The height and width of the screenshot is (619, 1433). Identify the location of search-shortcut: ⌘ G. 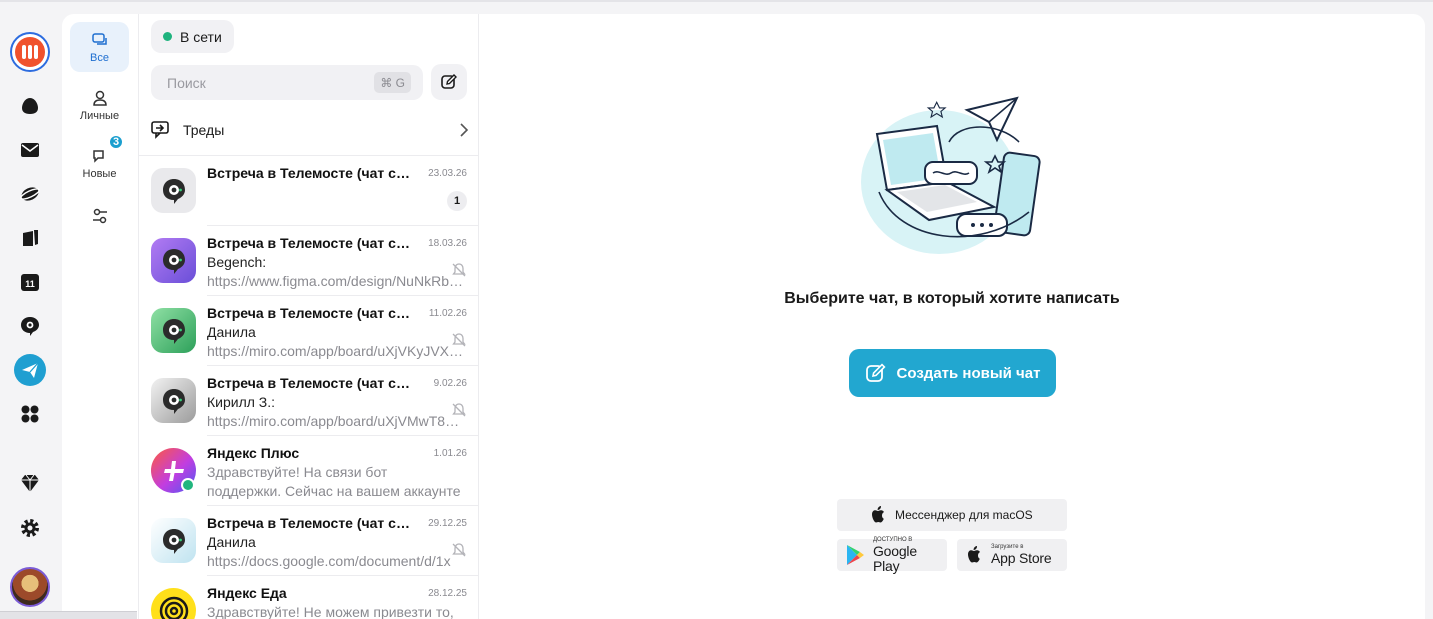
(392, 82).